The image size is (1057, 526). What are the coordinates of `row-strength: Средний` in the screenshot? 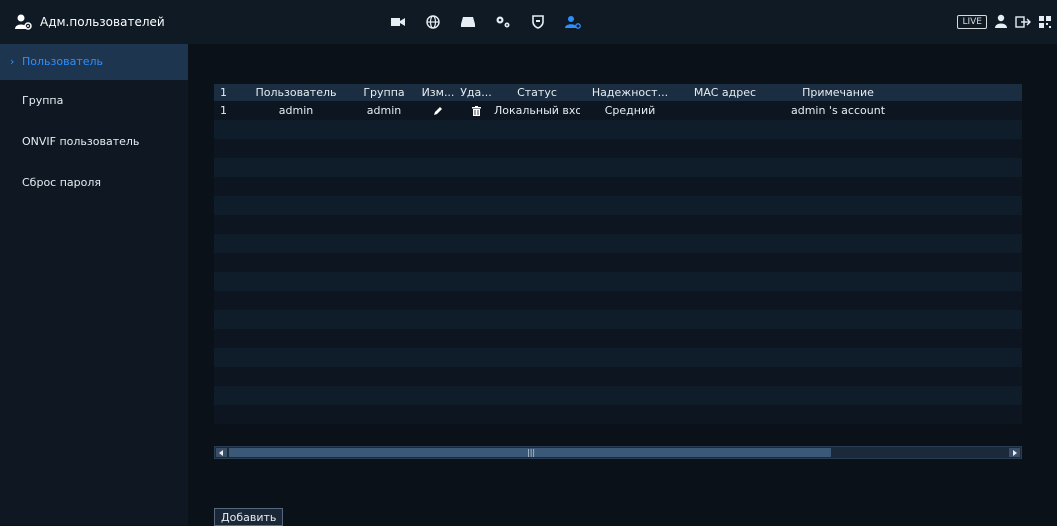 It's located at (630, 110).